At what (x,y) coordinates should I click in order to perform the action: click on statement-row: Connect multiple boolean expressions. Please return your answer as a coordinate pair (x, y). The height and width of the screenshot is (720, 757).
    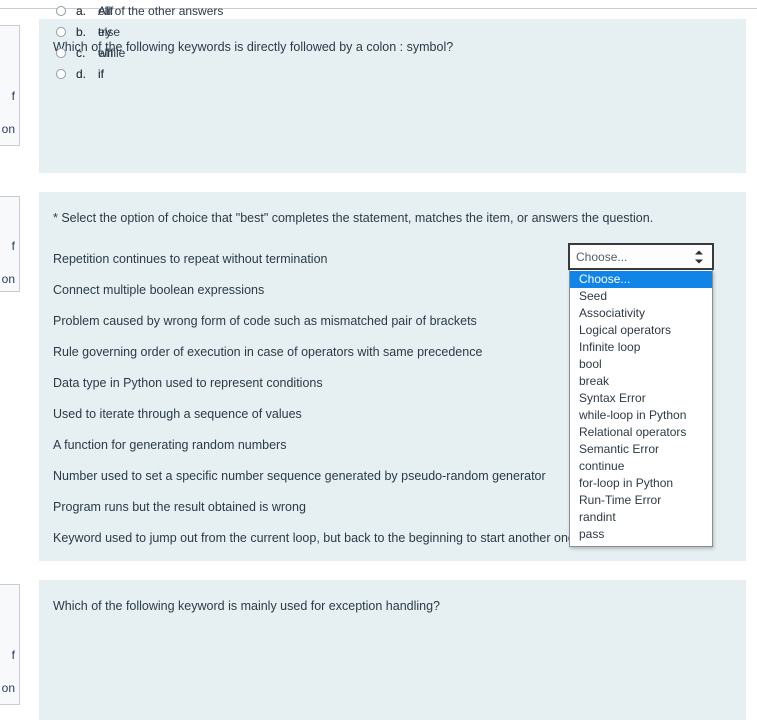
    Looking at the image, I should click on (159, 290).